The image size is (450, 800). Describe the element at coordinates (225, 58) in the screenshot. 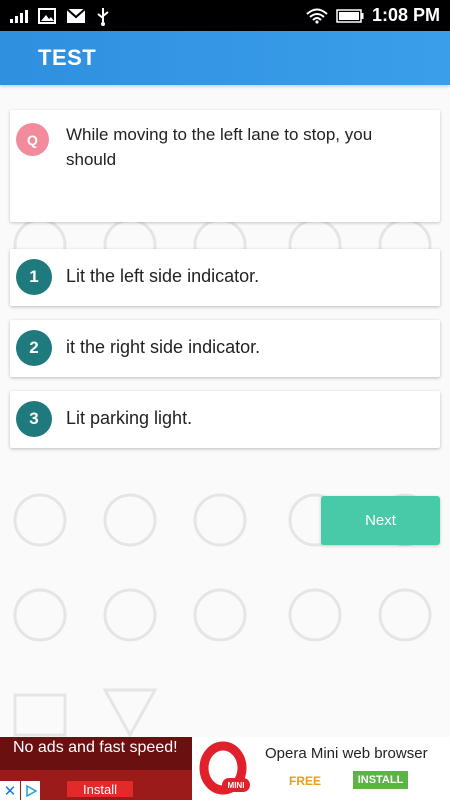

I see `app-bar: TEST` at that location.